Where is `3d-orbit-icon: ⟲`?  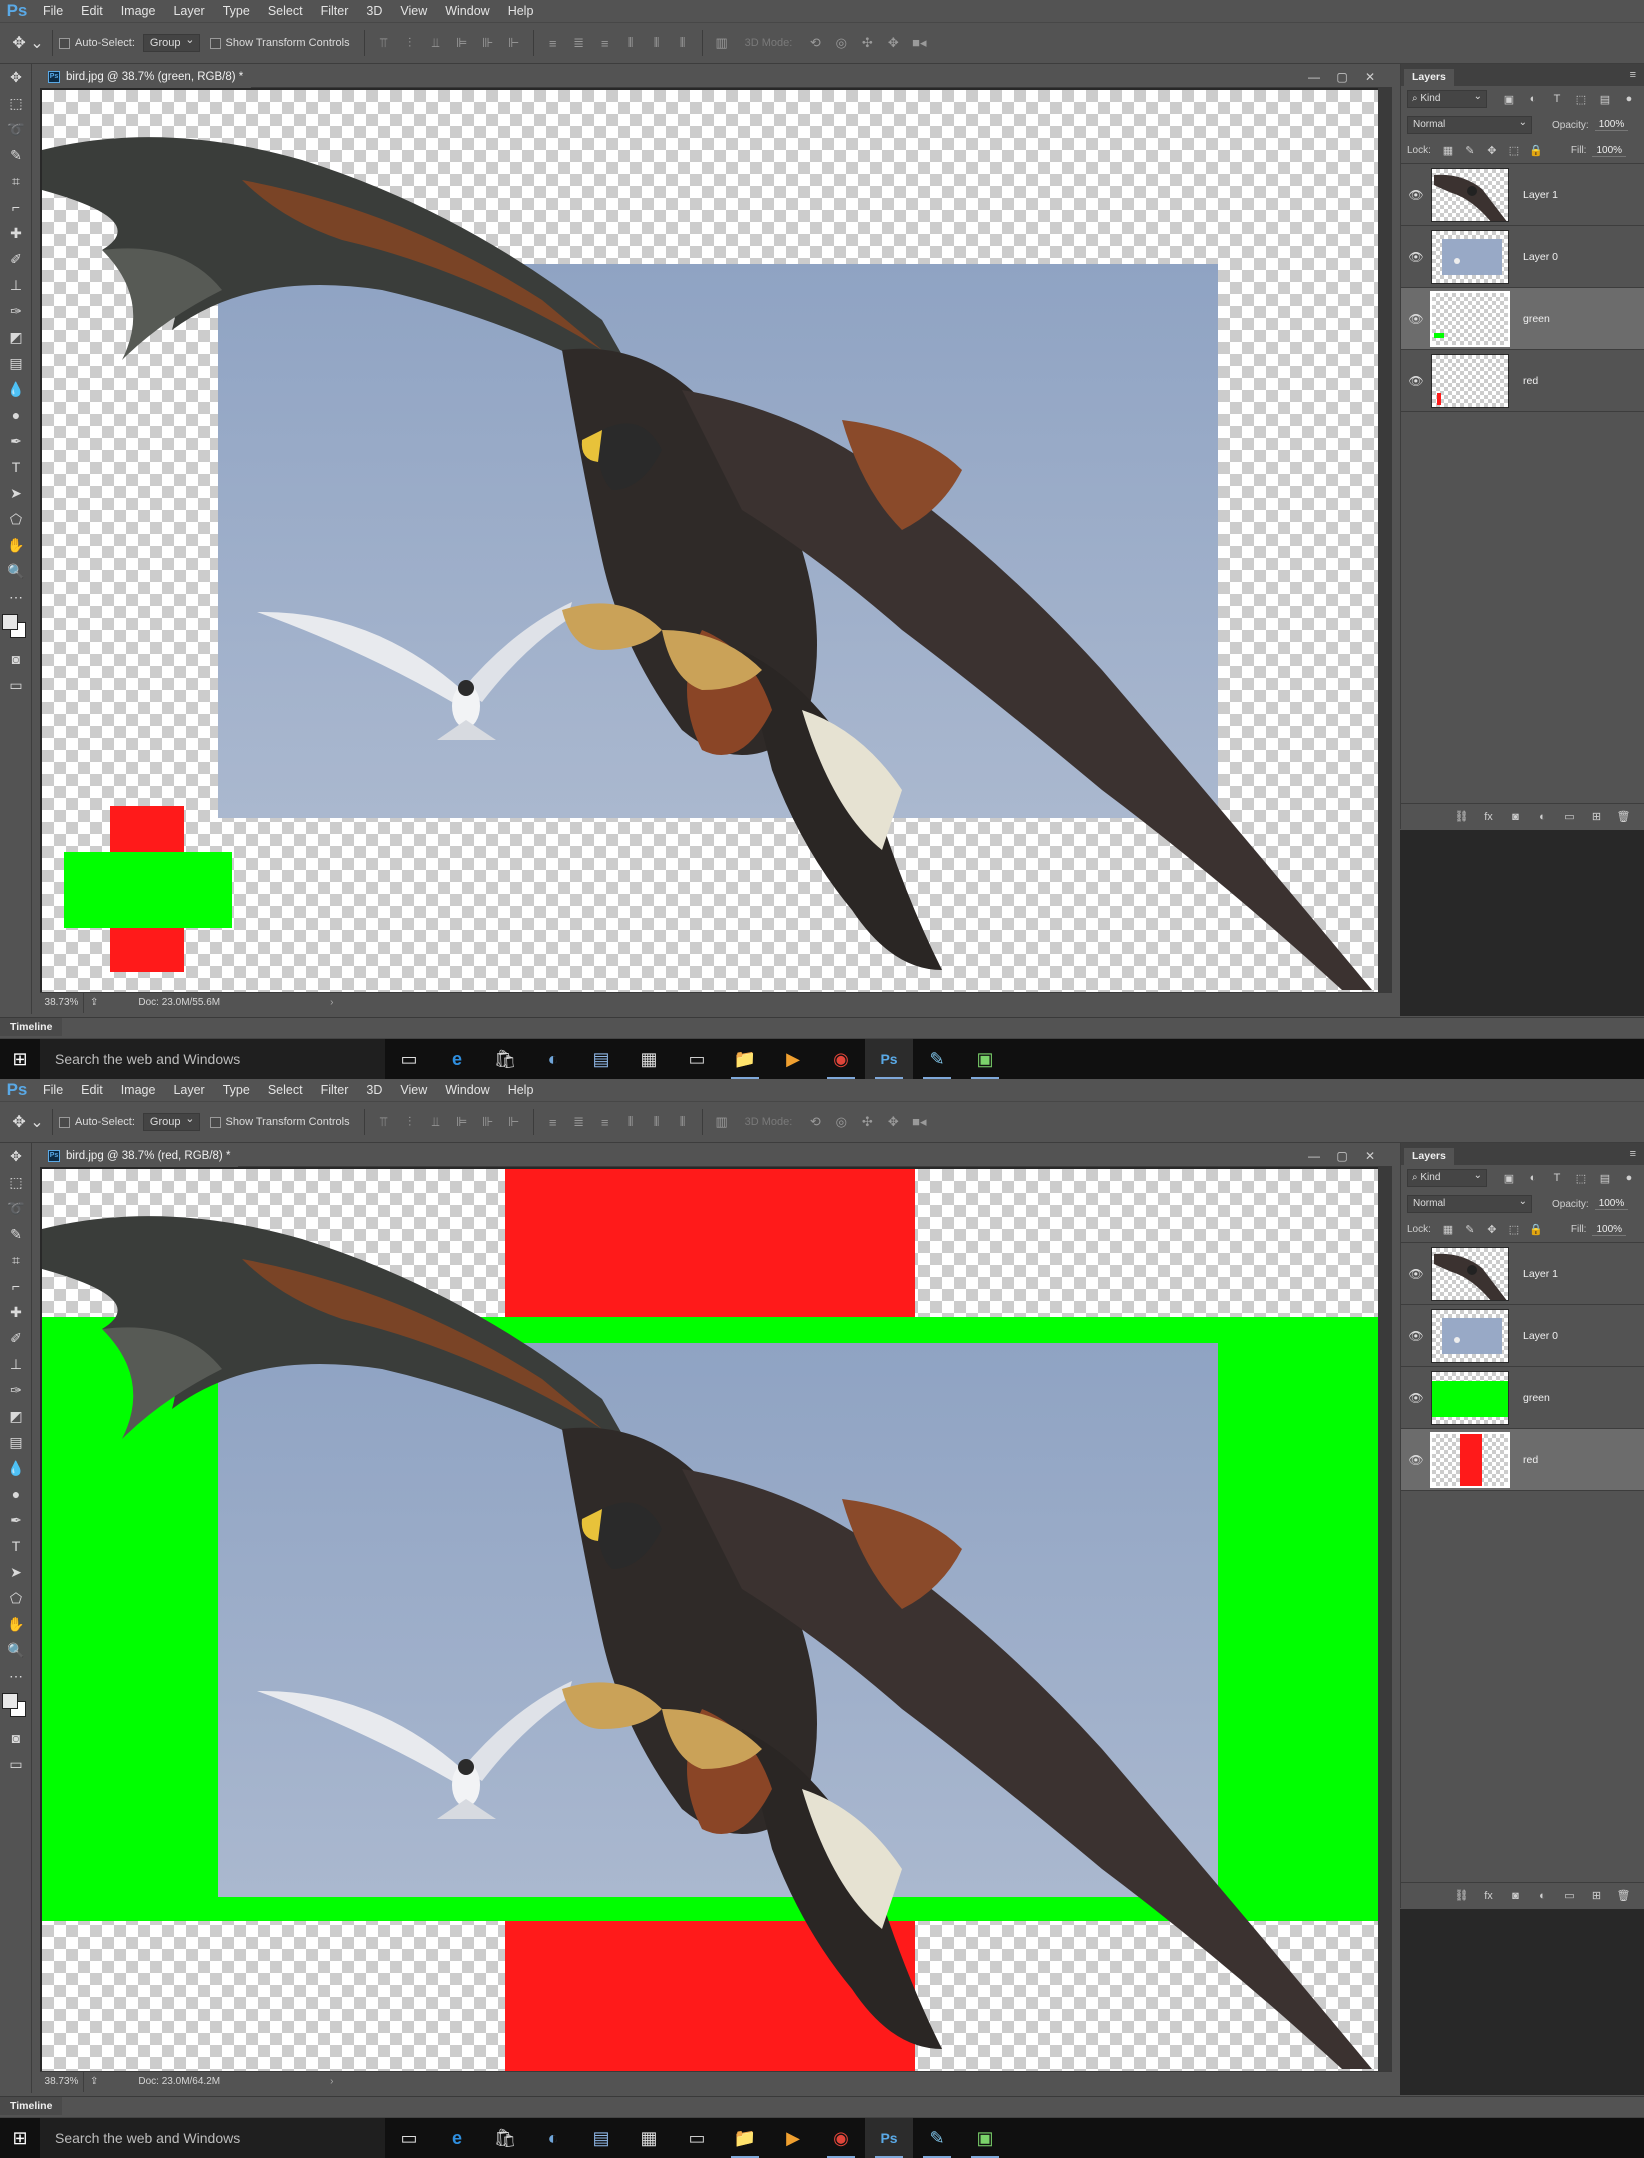 3d-orbit-icon: ⟲ is located at coordinates (815, 1122).